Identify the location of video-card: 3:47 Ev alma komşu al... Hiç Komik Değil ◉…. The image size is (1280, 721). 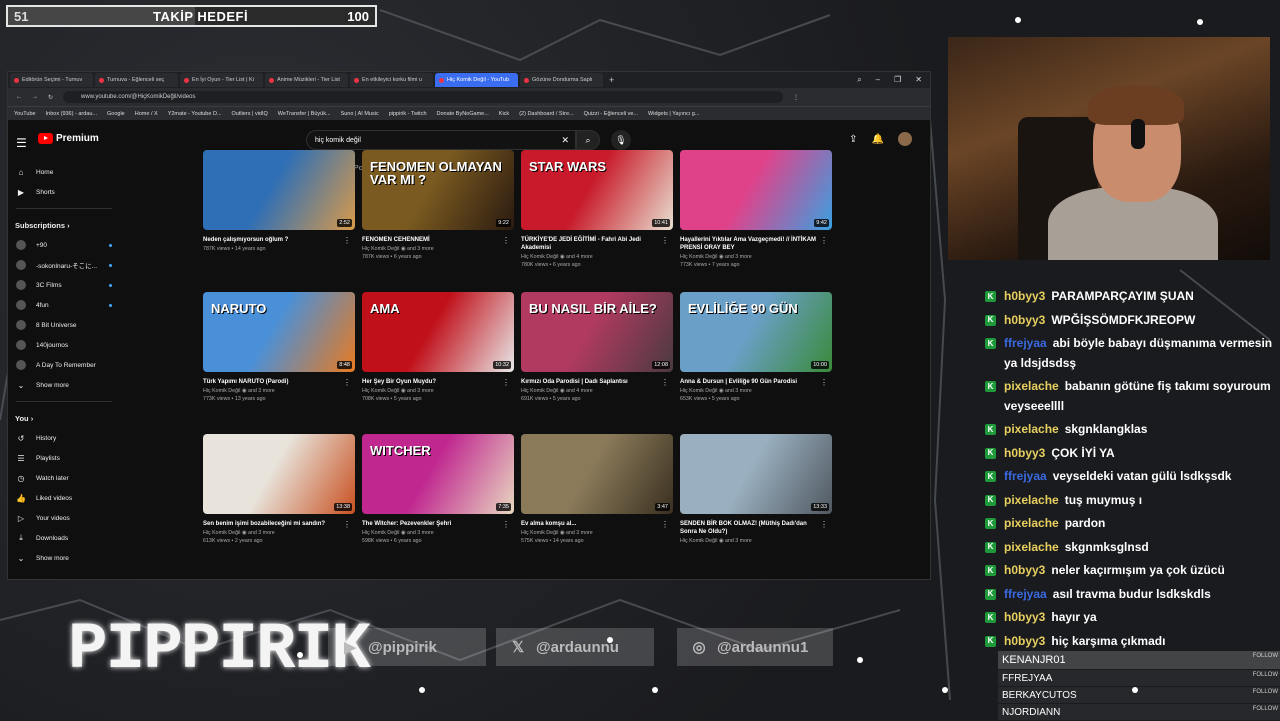
(597, 505).